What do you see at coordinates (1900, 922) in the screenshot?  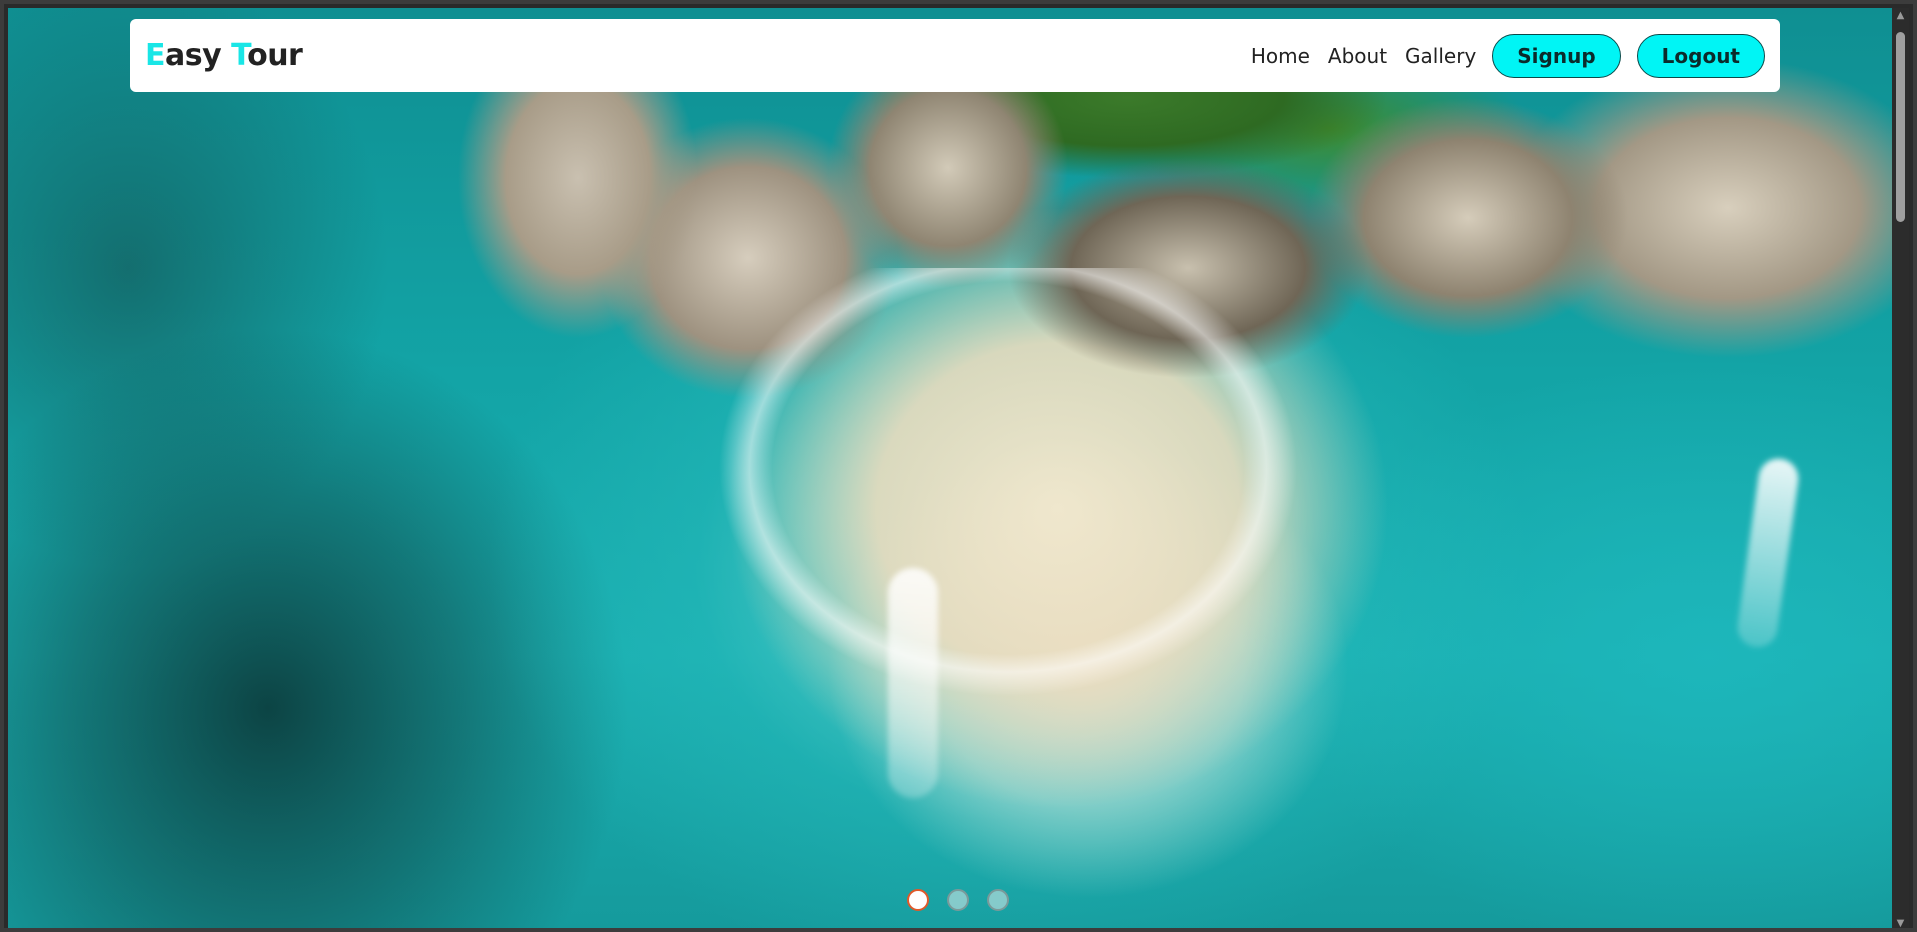 I see `scroll-down-arrow-icon: ▼` at bounding box center [1900, 922].